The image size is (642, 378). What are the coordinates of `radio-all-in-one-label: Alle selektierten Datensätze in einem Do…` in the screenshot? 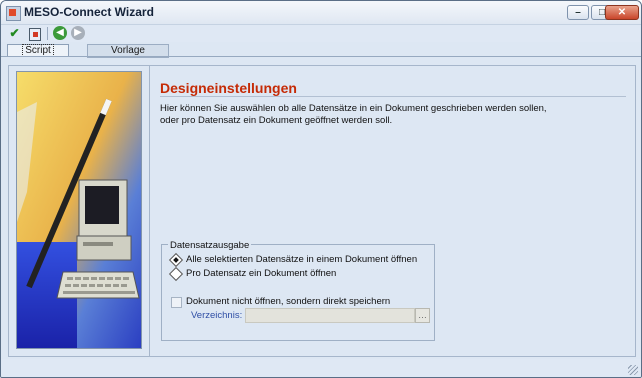 It's located at (302, 259).